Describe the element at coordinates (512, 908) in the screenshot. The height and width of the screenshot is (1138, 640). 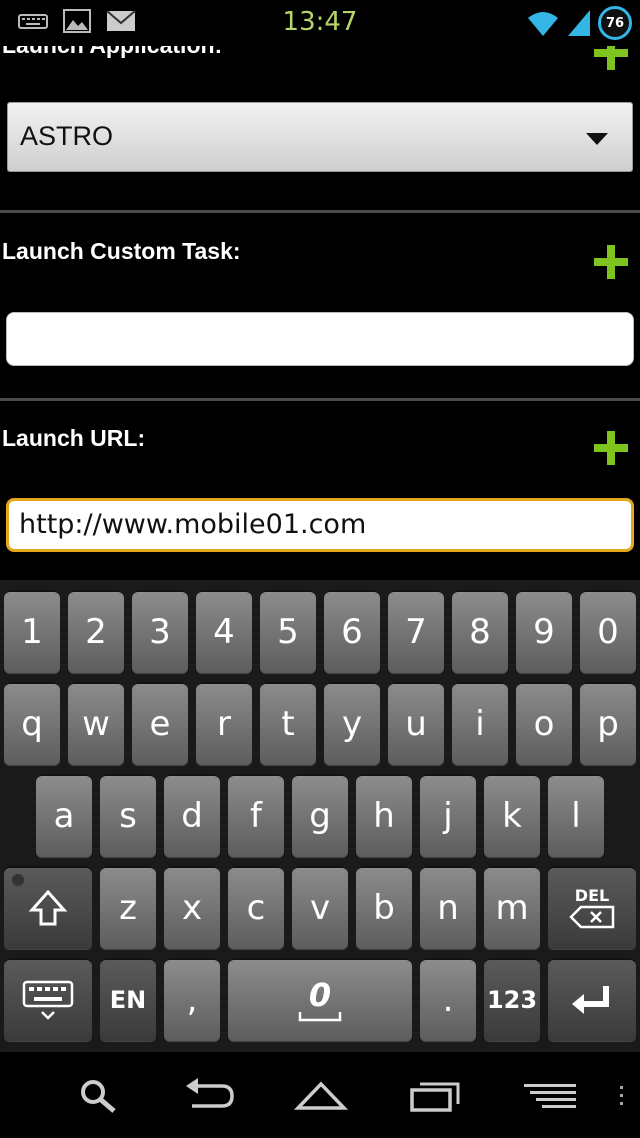
I see `key-m: m` at that location.